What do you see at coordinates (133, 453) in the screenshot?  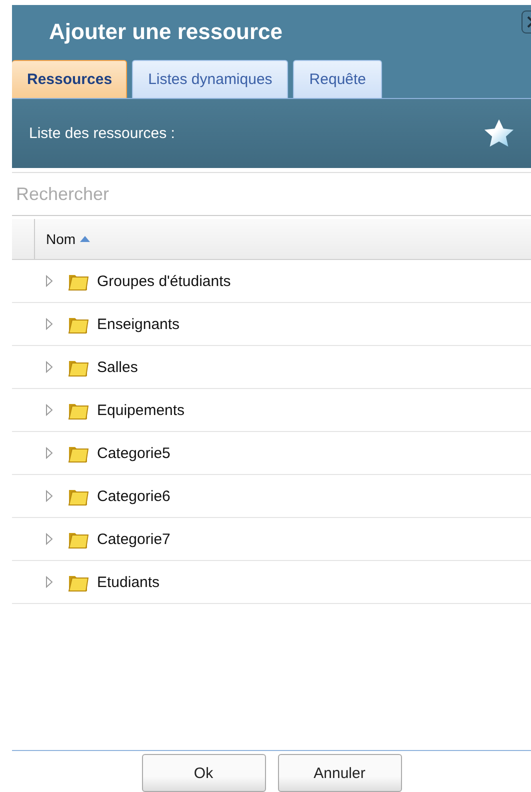 I see `tree-item: Categorie5` at bounding box center [133, 453].